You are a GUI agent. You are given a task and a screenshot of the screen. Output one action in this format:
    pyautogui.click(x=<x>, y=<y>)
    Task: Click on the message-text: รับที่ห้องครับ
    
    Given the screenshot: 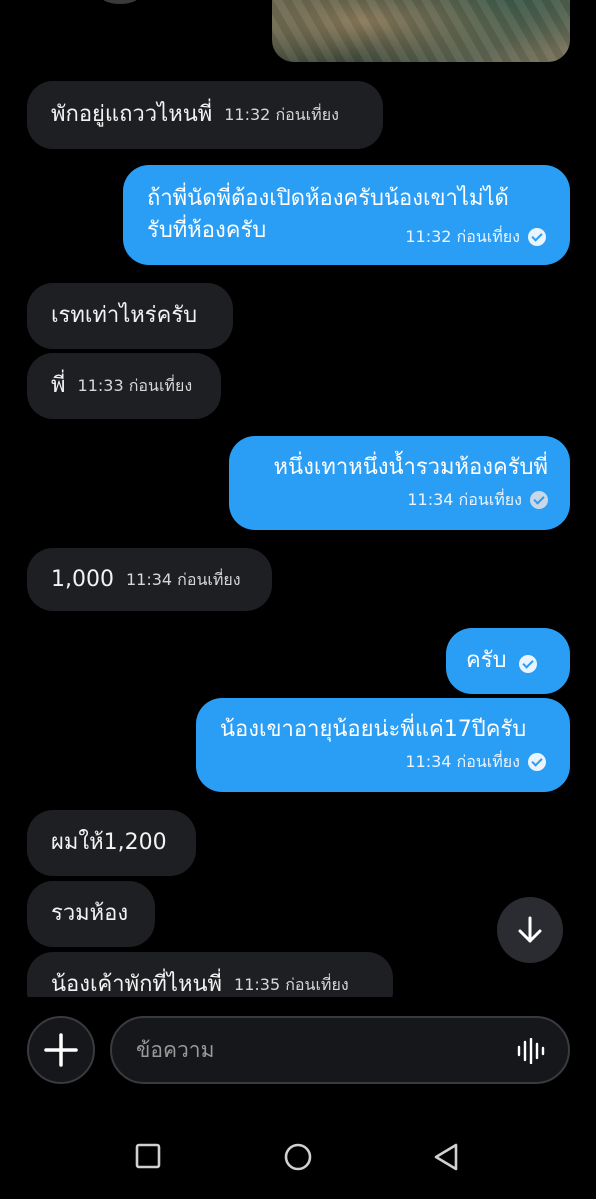 What is the action you would take?
    pyautogui.click(x=207, y=230)
    